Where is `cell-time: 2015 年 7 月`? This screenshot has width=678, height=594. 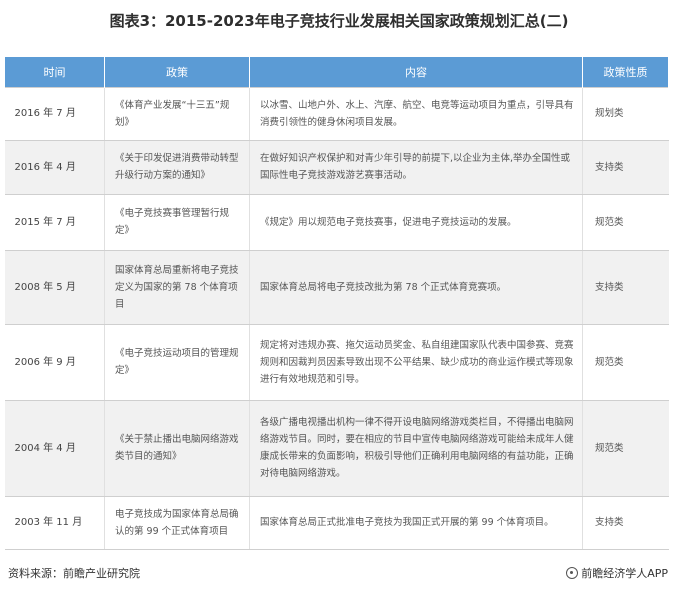
cell-time: 2015 年 7 月 is located at coordinates (54, 222).